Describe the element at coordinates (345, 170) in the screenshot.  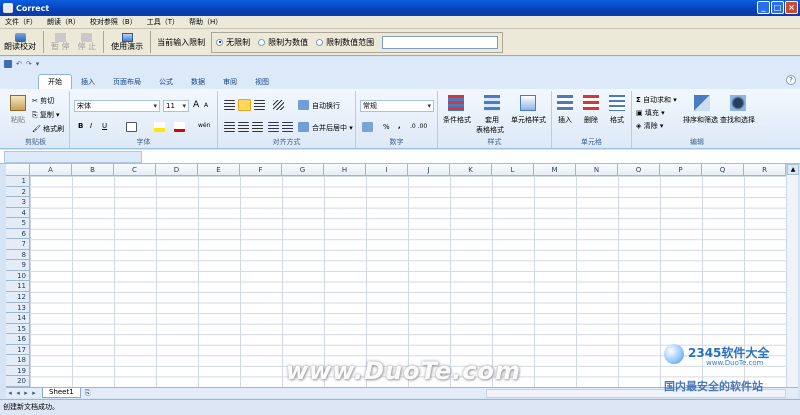
I see `column-header: H` at that location.